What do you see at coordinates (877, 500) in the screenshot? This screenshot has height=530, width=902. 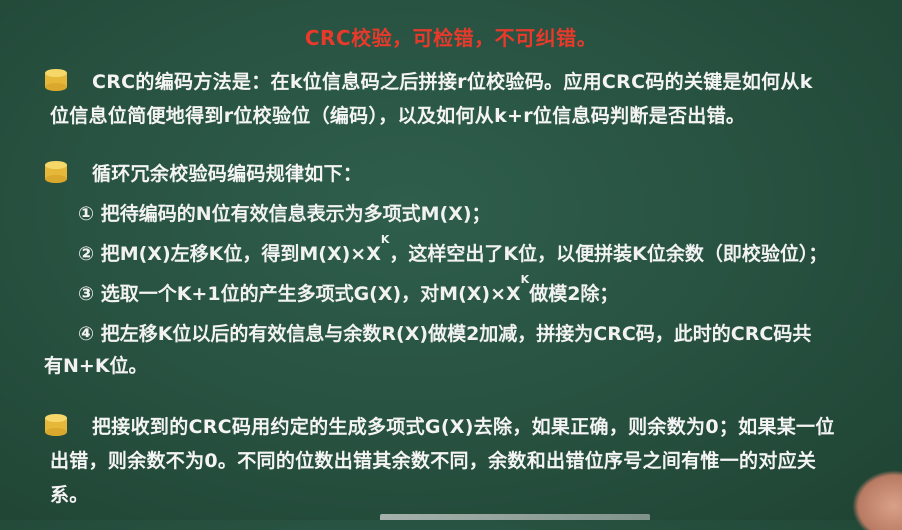 I see `presenter-hand` at bounding box center [877, 500].